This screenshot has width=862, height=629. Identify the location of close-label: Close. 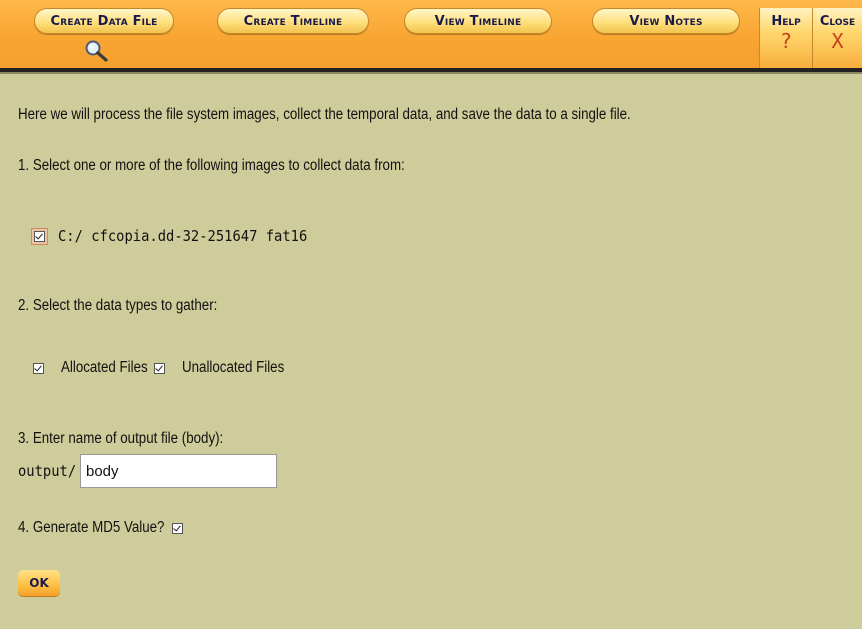
(837, 21).